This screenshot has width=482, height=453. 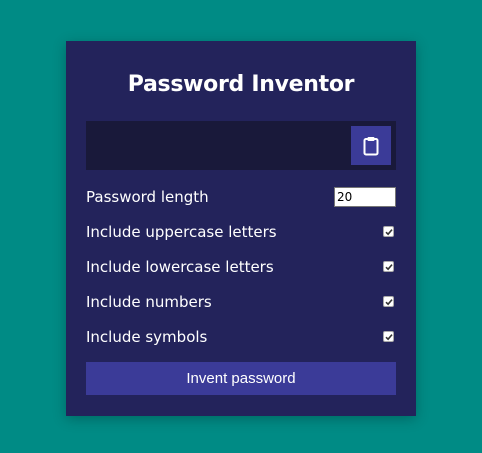 I want to click on lowercase-checkbox, so click(x=388, y=266).